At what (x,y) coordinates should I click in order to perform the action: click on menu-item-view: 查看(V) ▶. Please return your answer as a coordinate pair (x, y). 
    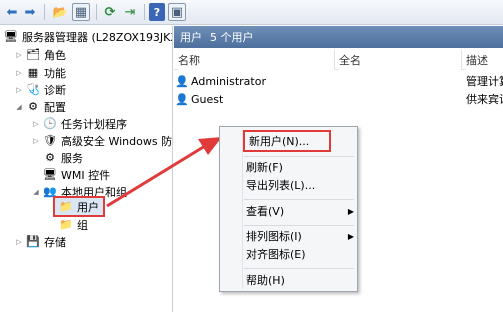
    Looking at the image, I should click on (300, 211).